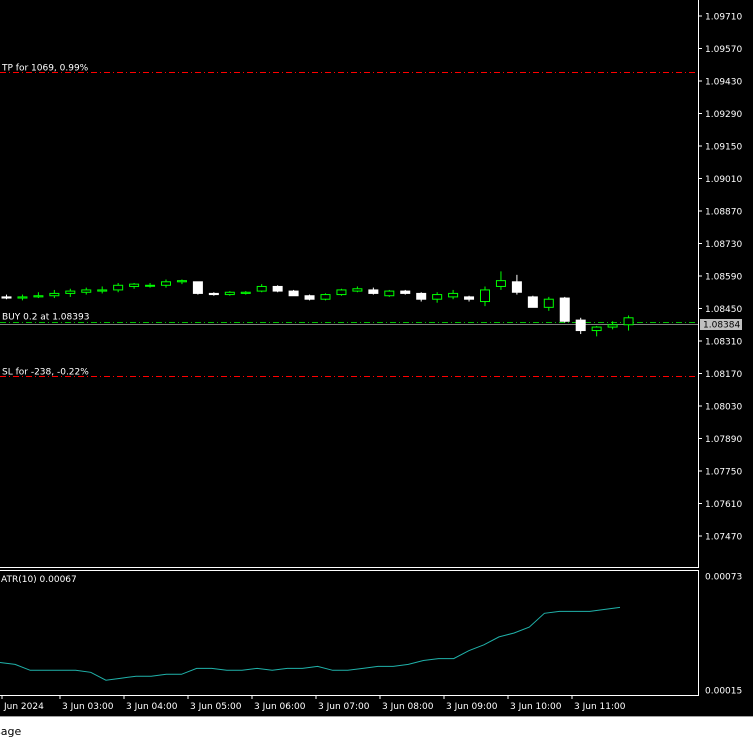 This screenshot has width=753, height=738. Describe the element at coordinates (10, 731) in the screenshot. I see `message-tab-label: sage` at that location.